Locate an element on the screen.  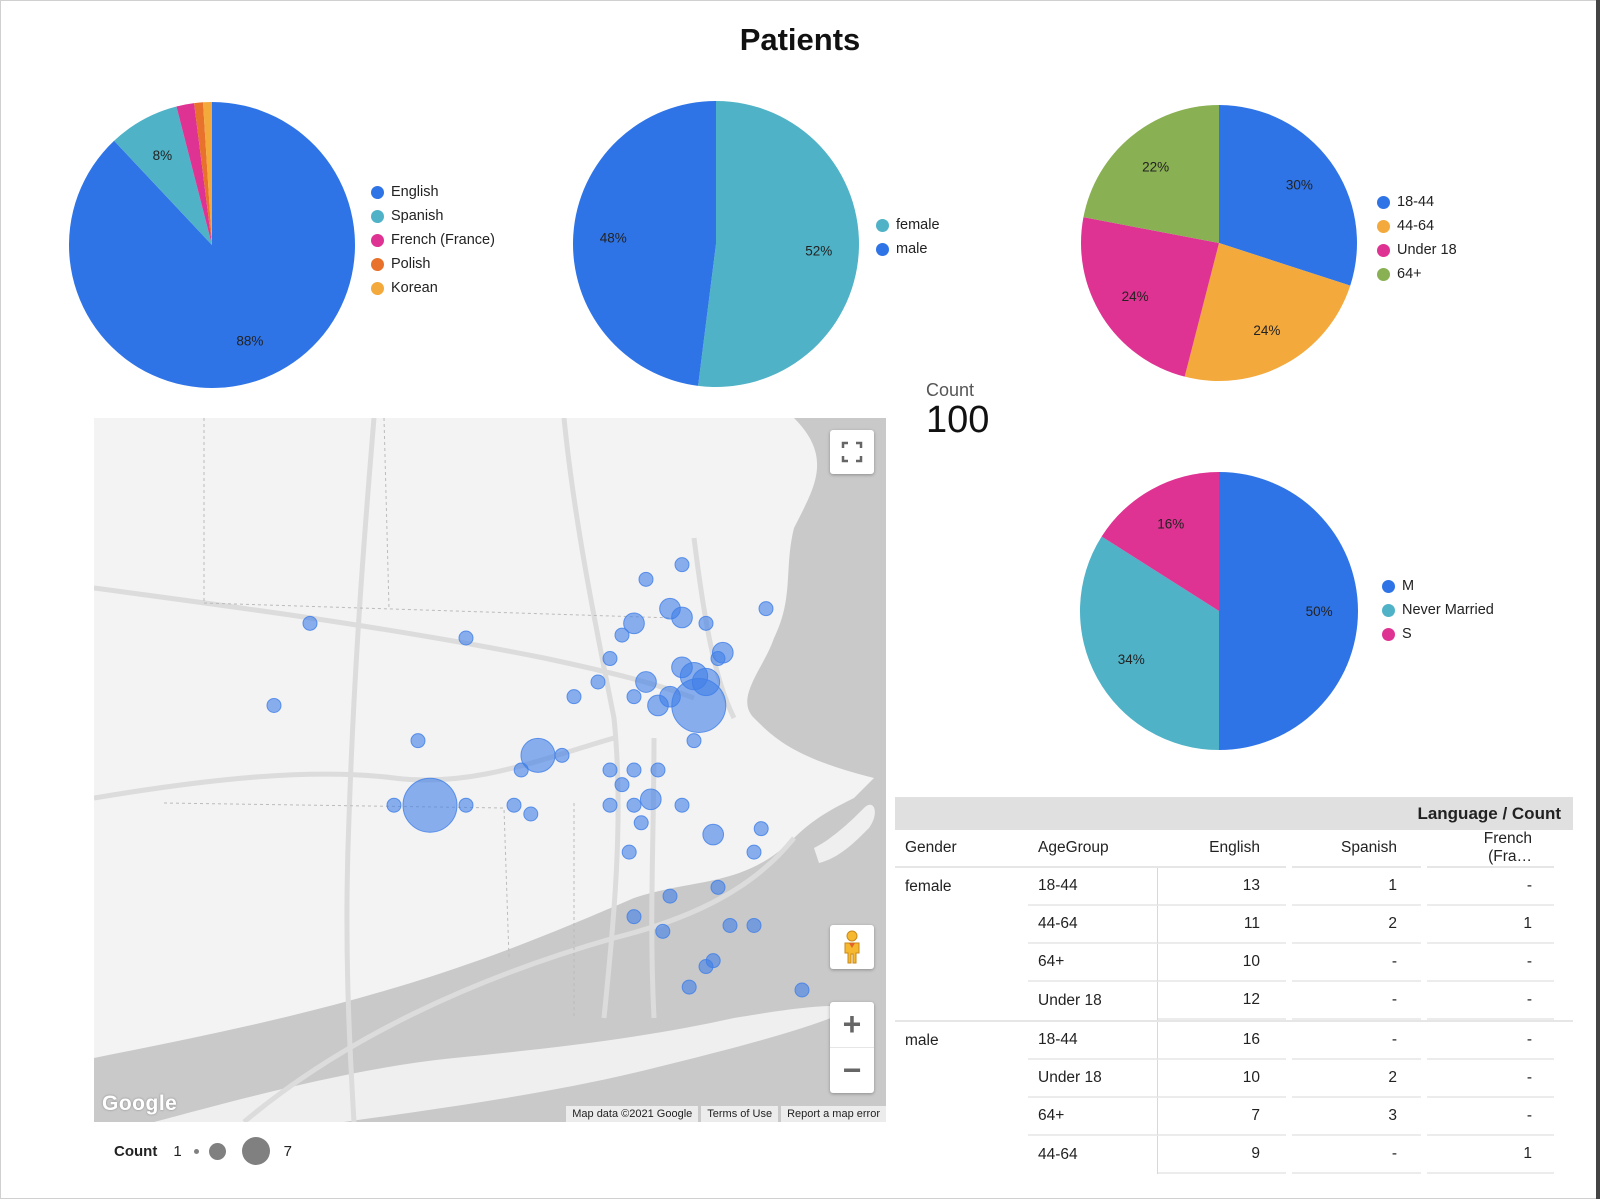
marital-status-slice-m is located at coordinates (1288, 611).